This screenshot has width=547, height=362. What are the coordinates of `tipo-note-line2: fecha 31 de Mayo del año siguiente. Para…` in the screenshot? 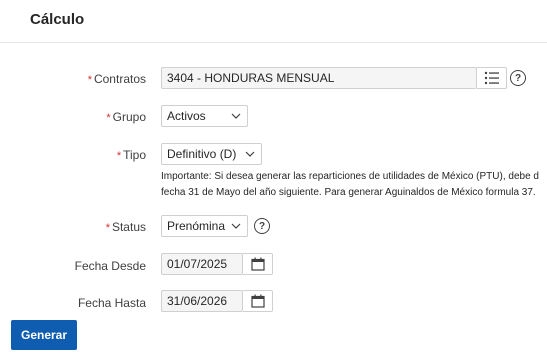 It's located at (348, 192).